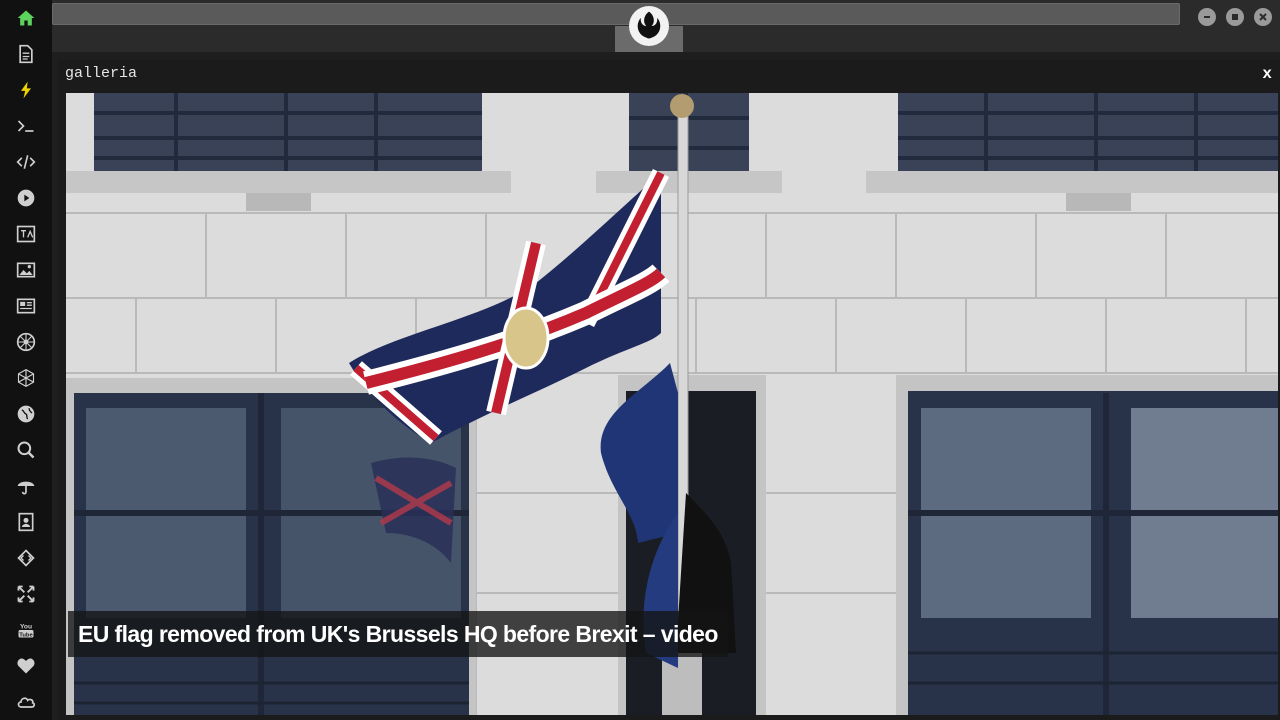 This screenshot has height=720, width=1280. I want to click on umbrella-icon, so click(26, 486).